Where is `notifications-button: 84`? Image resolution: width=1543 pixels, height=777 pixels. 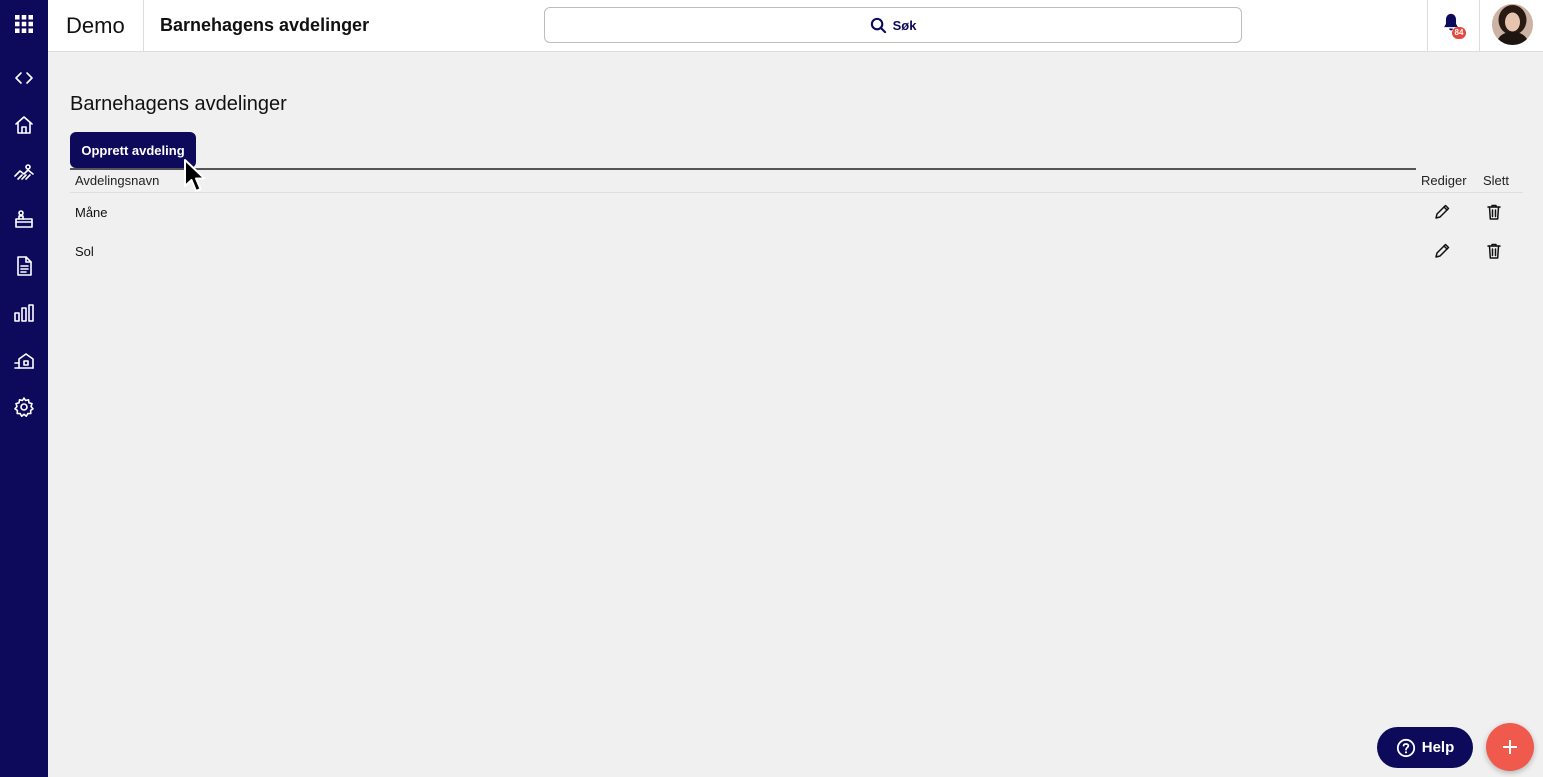 notifications-button: 84 is located at coordinates (1454, 26).